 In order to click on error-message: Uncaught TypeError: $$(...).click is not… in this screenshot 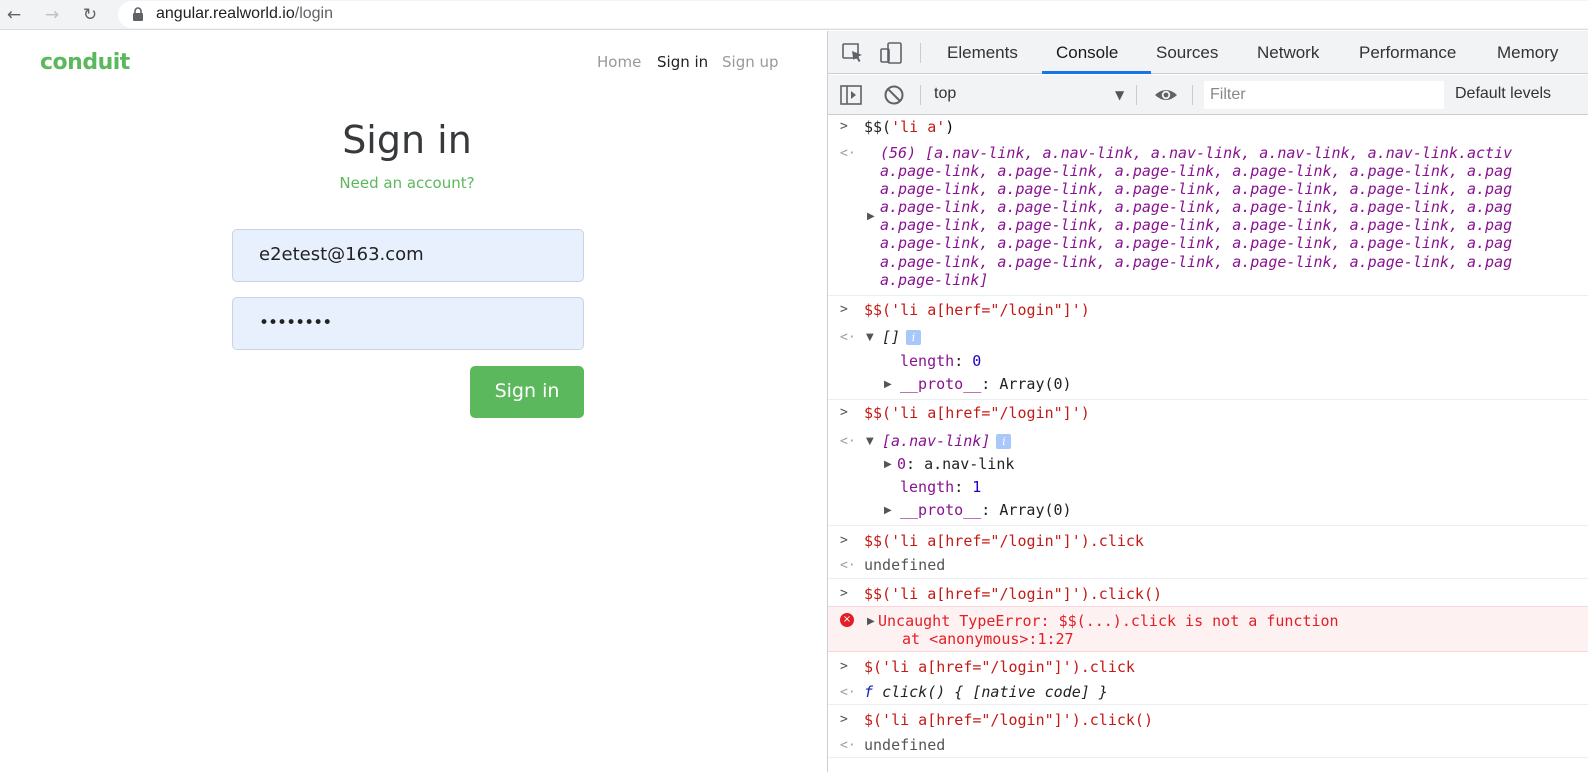, I will do `click(1108, 621)`.